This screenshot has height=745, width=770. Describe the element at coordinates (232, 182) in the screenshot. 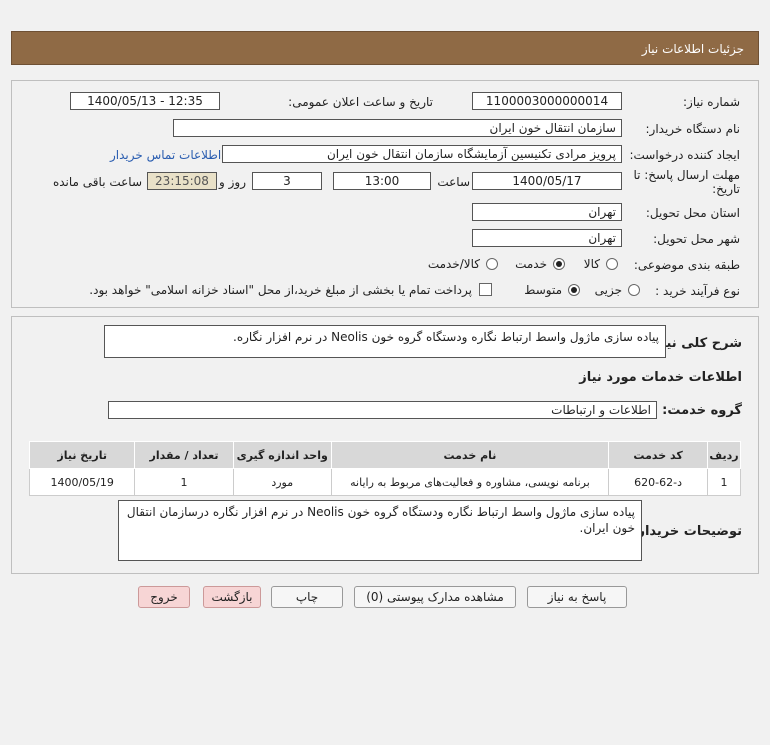

I see `days-label: روز و` at that location.